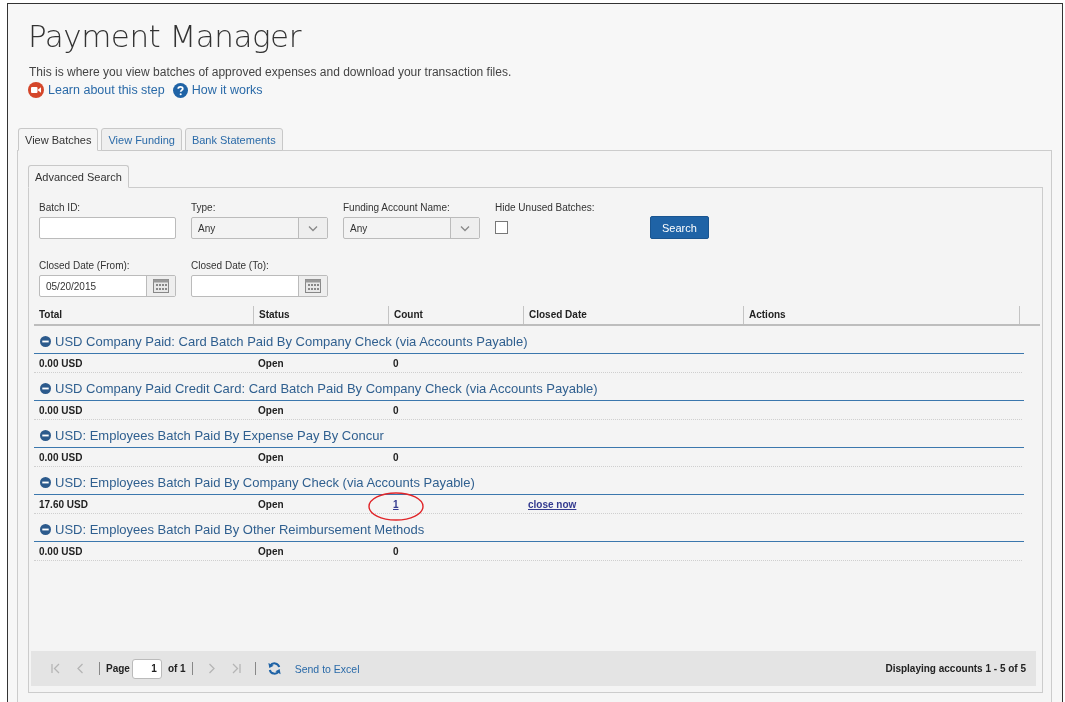 The height and width of the screenshot is (702, 1065). I want to click on table-cell-text: 17.60 USD, so click(63, 504).